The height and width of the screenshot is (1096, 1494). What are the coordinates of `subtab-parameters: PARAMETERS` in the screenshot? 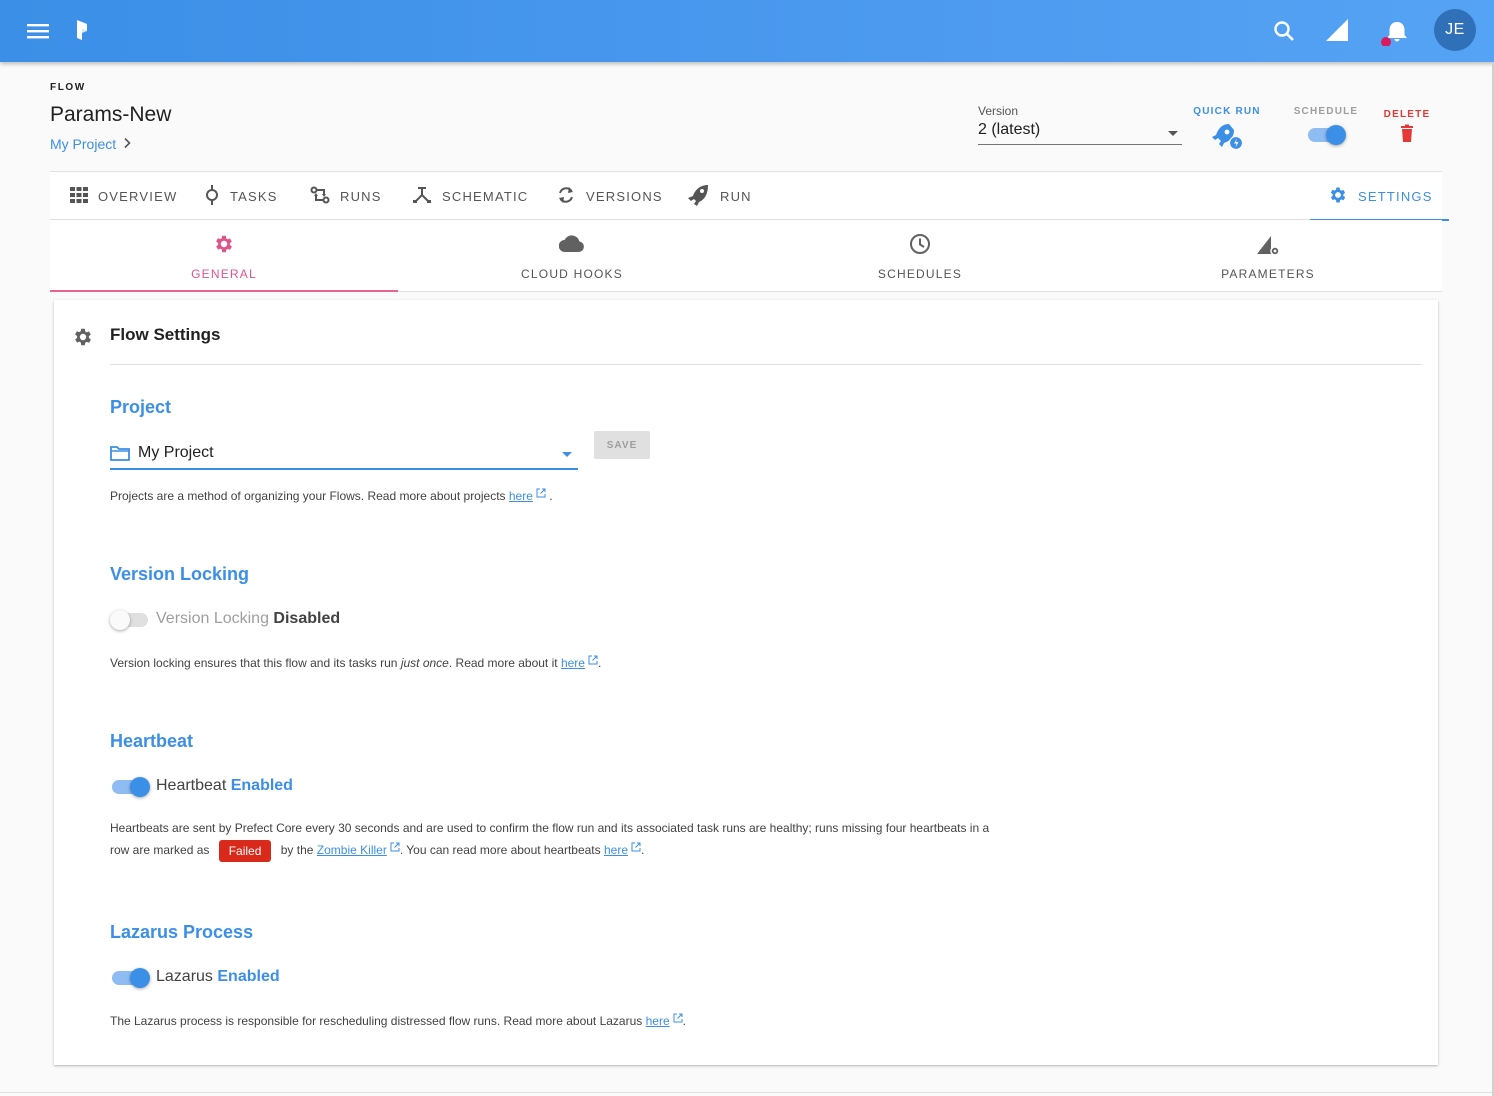 It's located at (1268, 255).